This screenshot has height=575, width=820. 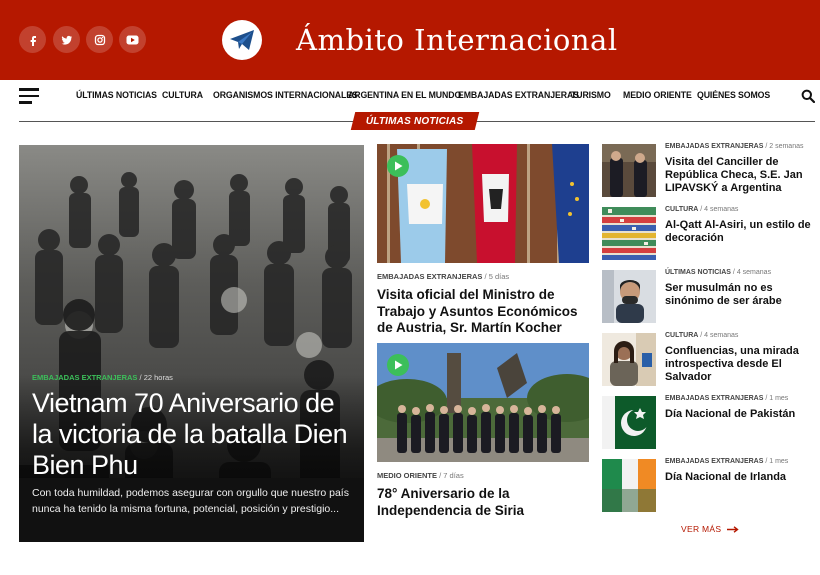 What do you see at coordinates (740, 295) in the screenshot?
I see `sidebar-title: Ser musulmán no es sinónimo de ser árabe` at bounding box center [740, 295].